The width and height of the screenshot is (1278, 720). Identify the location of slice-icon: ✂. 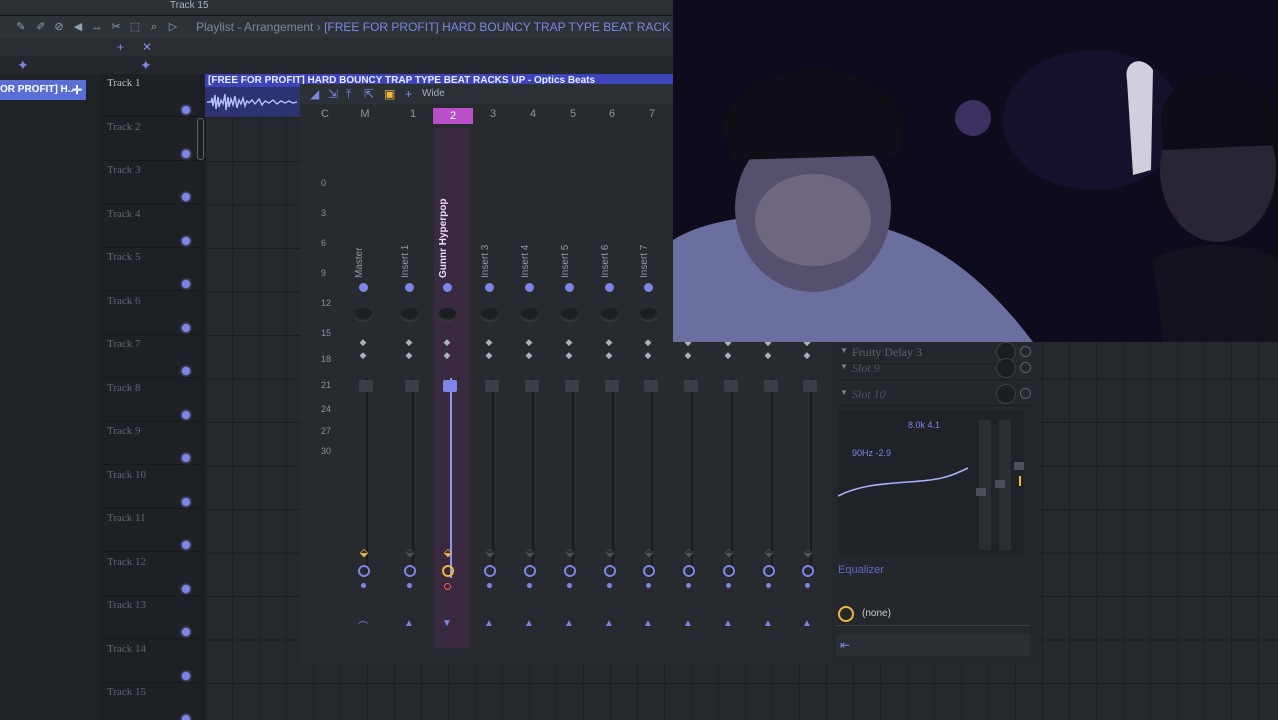
(116, 27).